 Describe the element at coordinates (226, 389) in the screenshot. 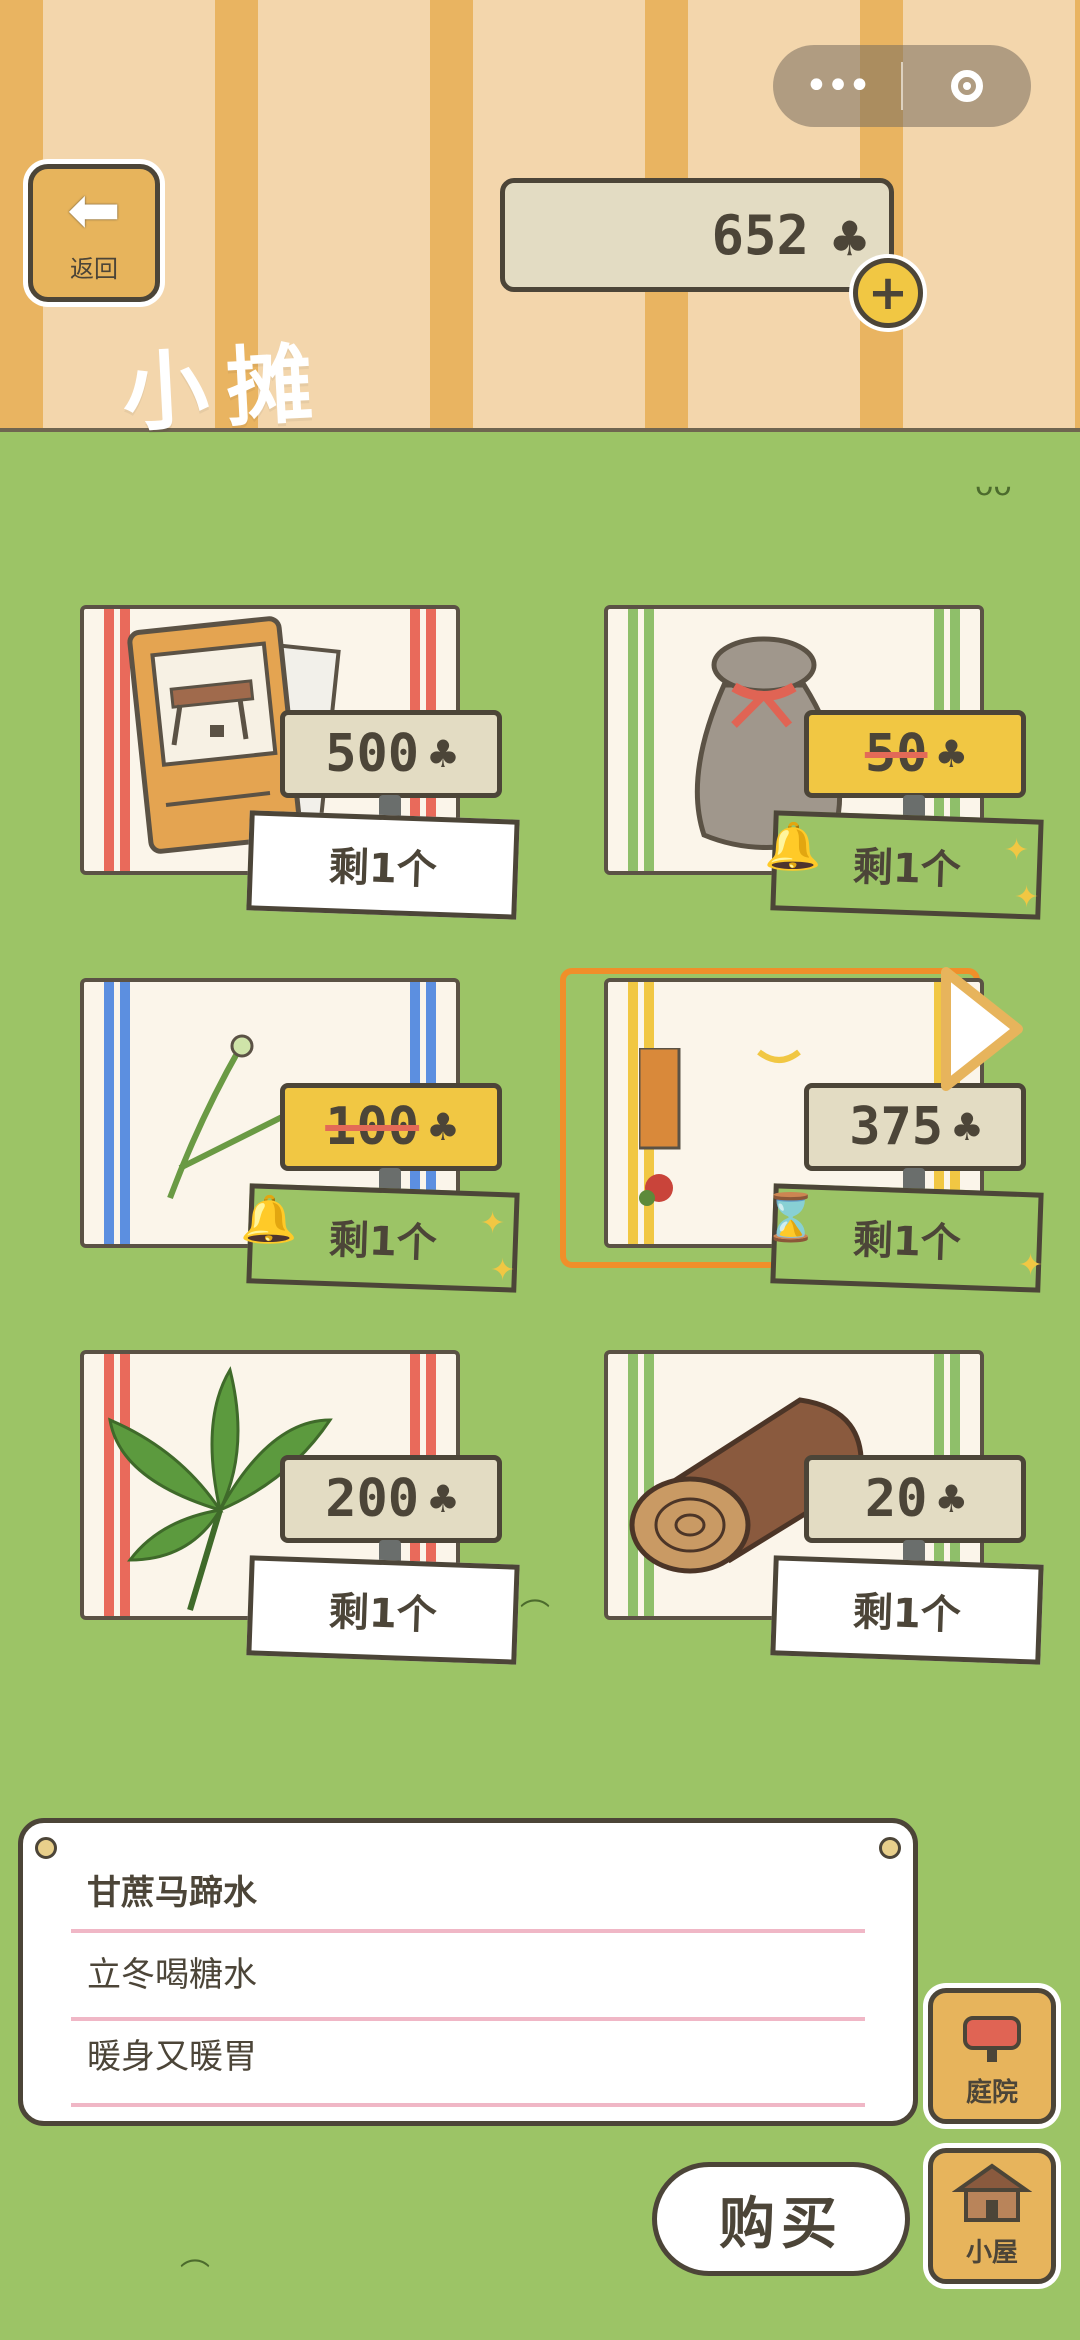

I see `page-title: 小摊` at that location.